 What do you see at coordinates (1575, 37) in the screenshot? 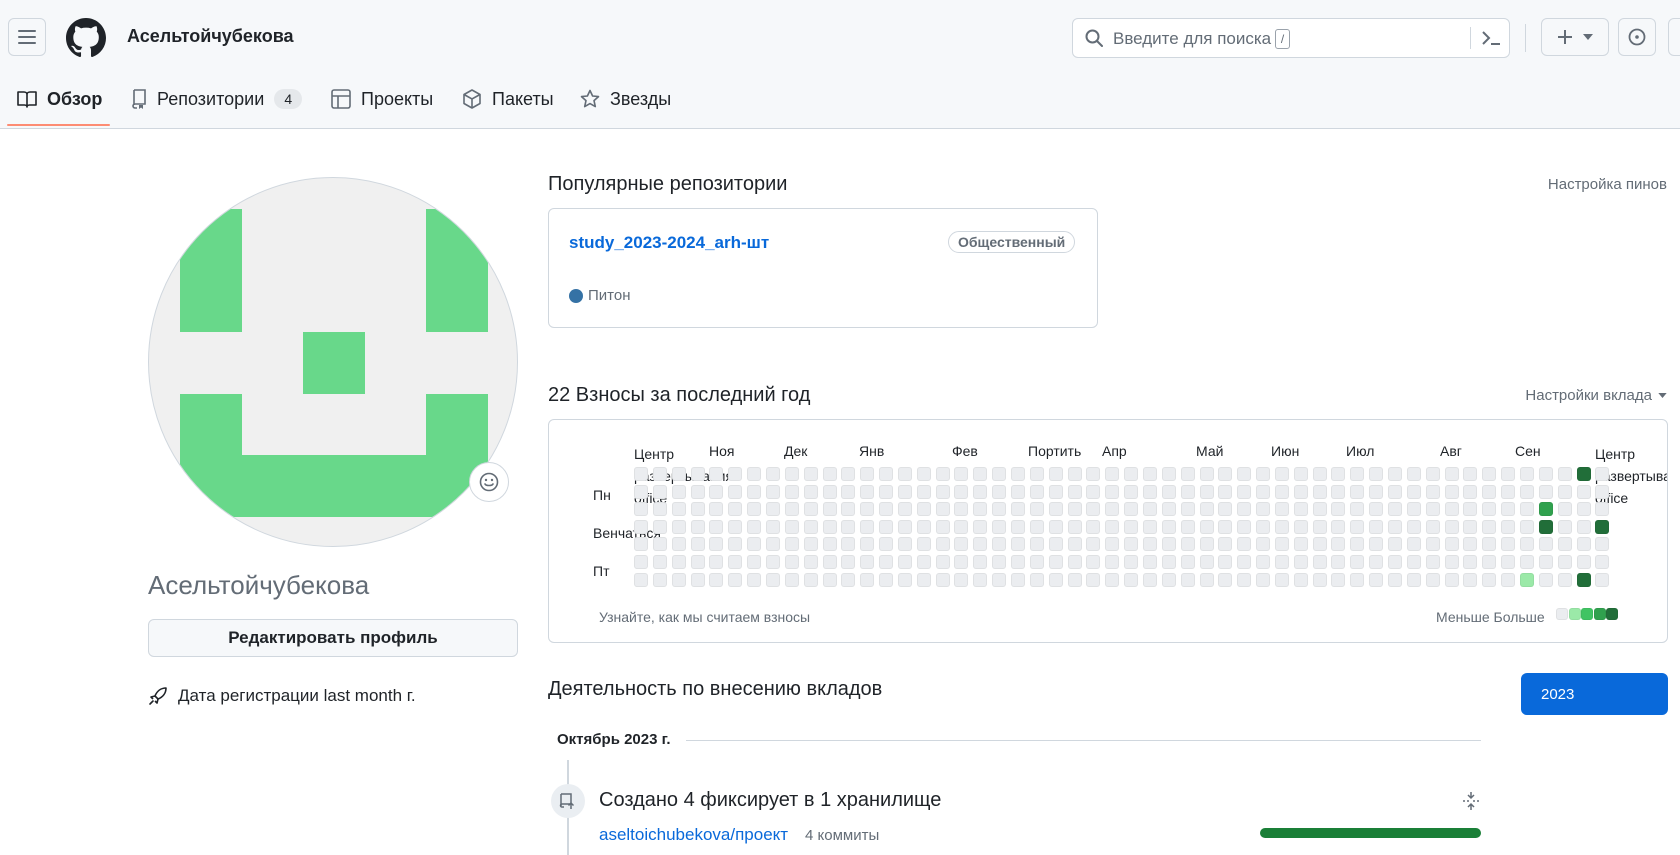
I see `create-new-button` at bounding box center [1575, 37].